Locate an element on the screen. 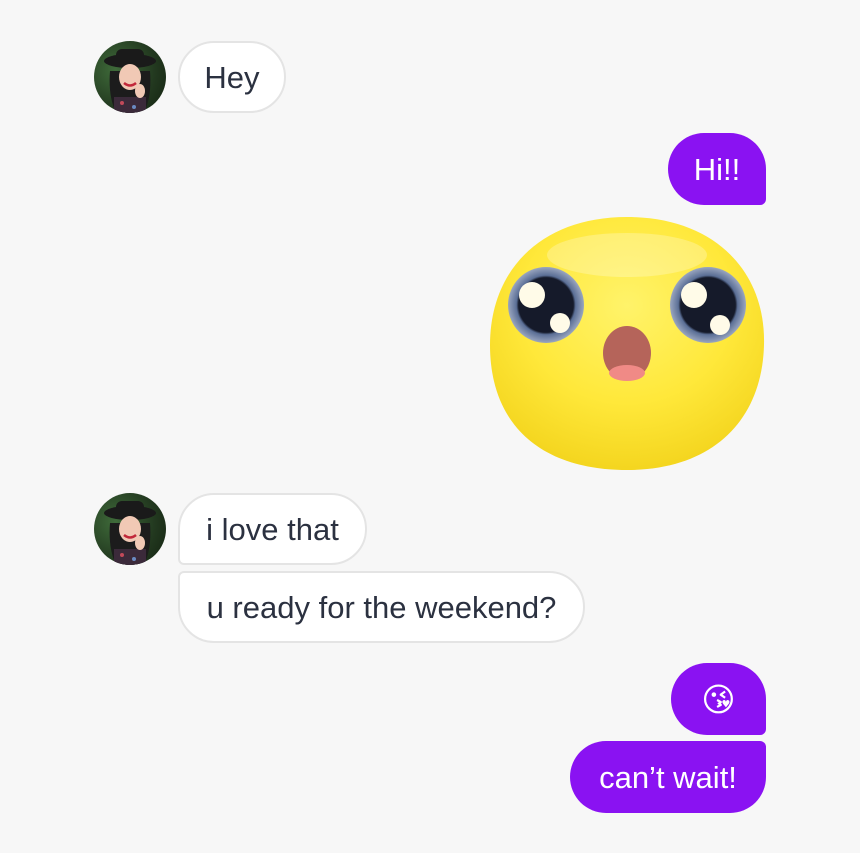  surprised-face-icon is located at coordinates (627, 343).